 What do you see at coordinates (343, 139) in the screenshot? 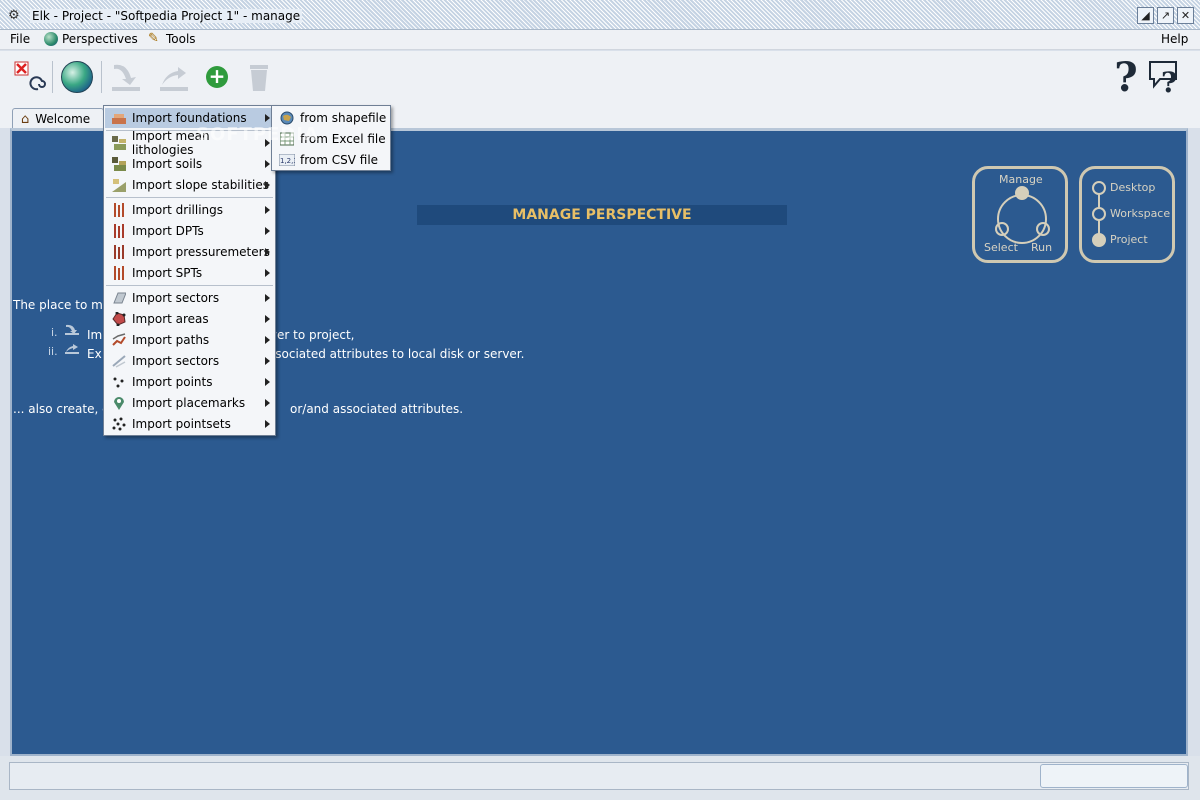
I see `menu-item-label: from Excel file` at bounding box center [343, 139].